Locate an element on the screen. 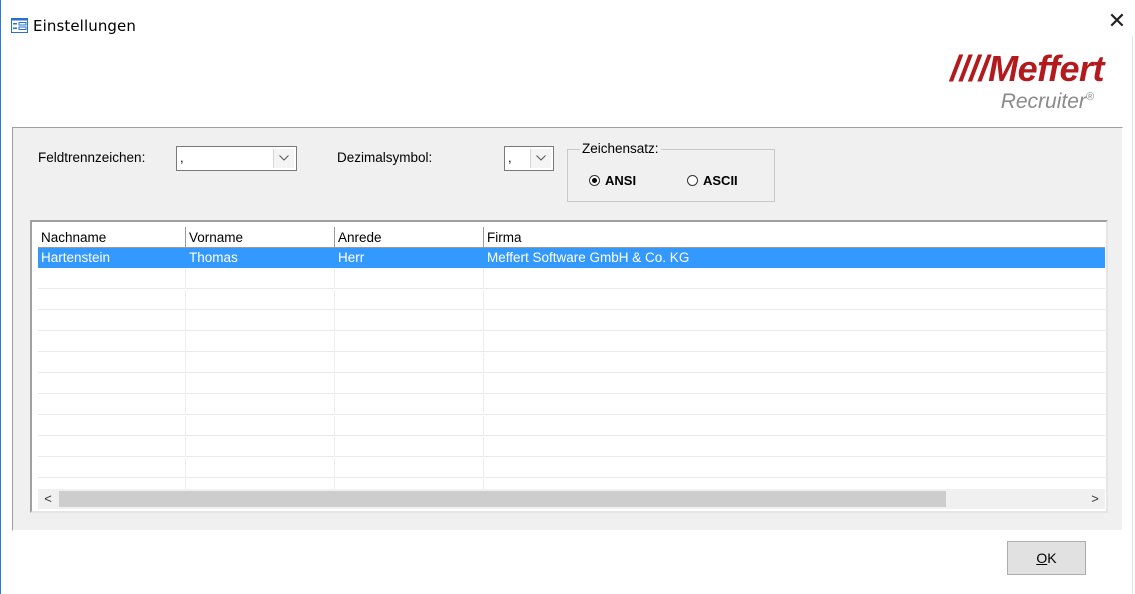 The width and height of the screenshot is (1135, 594). logo-brand: ////Meffert is located at coordinates (1027, 68).